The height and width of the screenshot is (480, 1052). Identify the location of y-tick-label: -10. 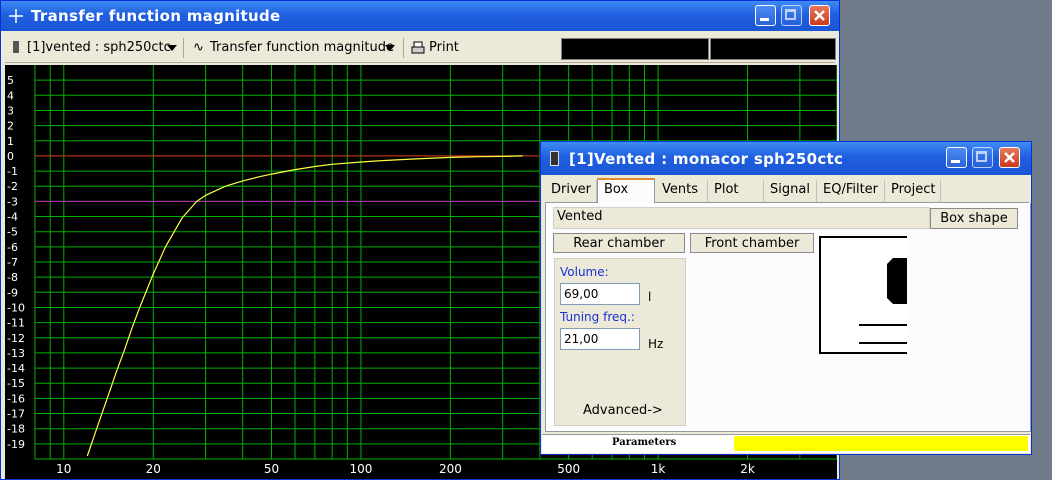
(16, 307).